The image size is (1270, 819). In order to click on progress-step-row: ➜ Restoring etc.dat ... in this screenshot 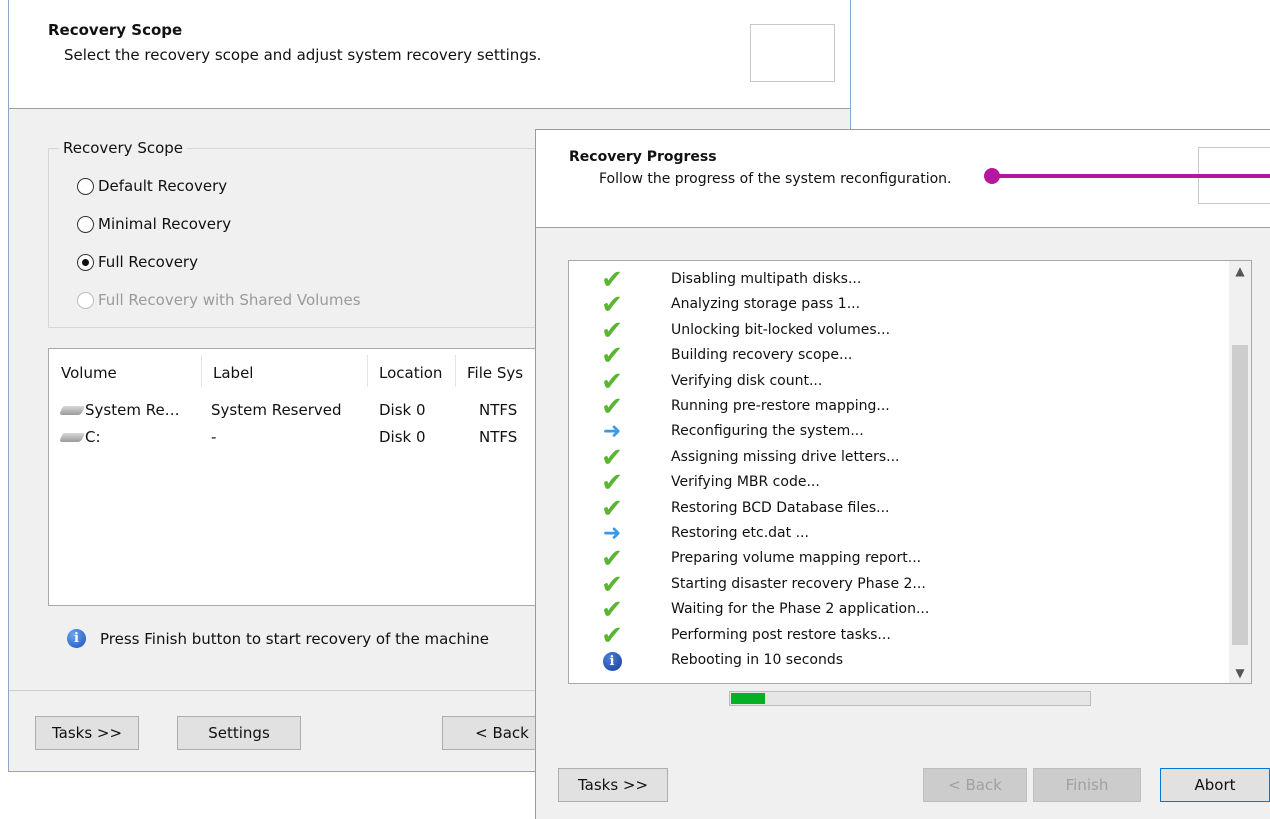, I will do `click(899, 533)`.